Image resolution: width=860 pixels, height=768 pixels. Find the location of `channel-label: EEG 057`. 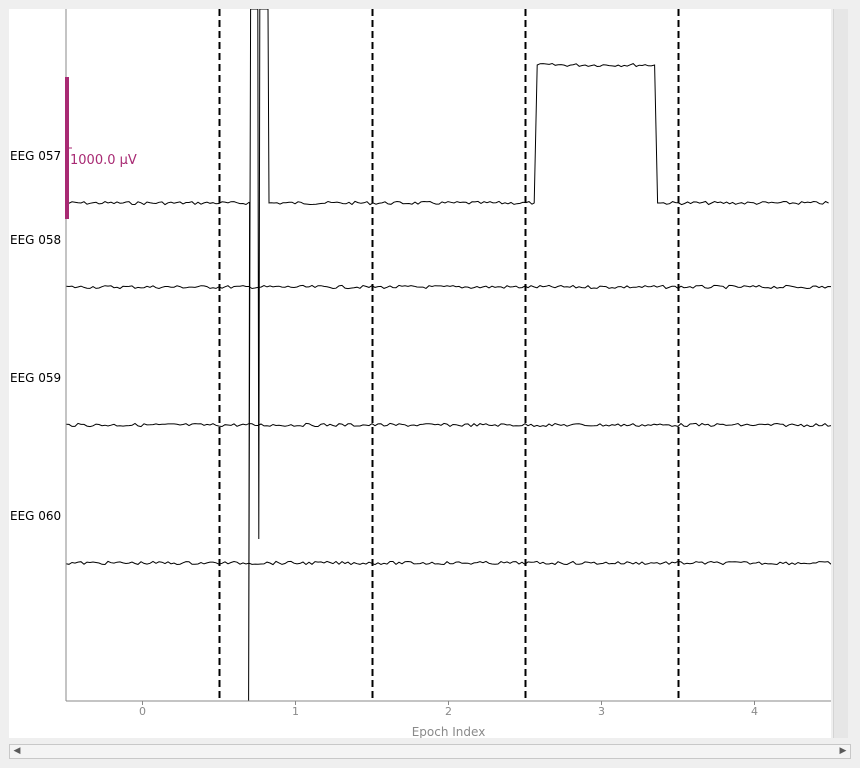

channel-label: EEG 057 is located at coordinates (35, 156).